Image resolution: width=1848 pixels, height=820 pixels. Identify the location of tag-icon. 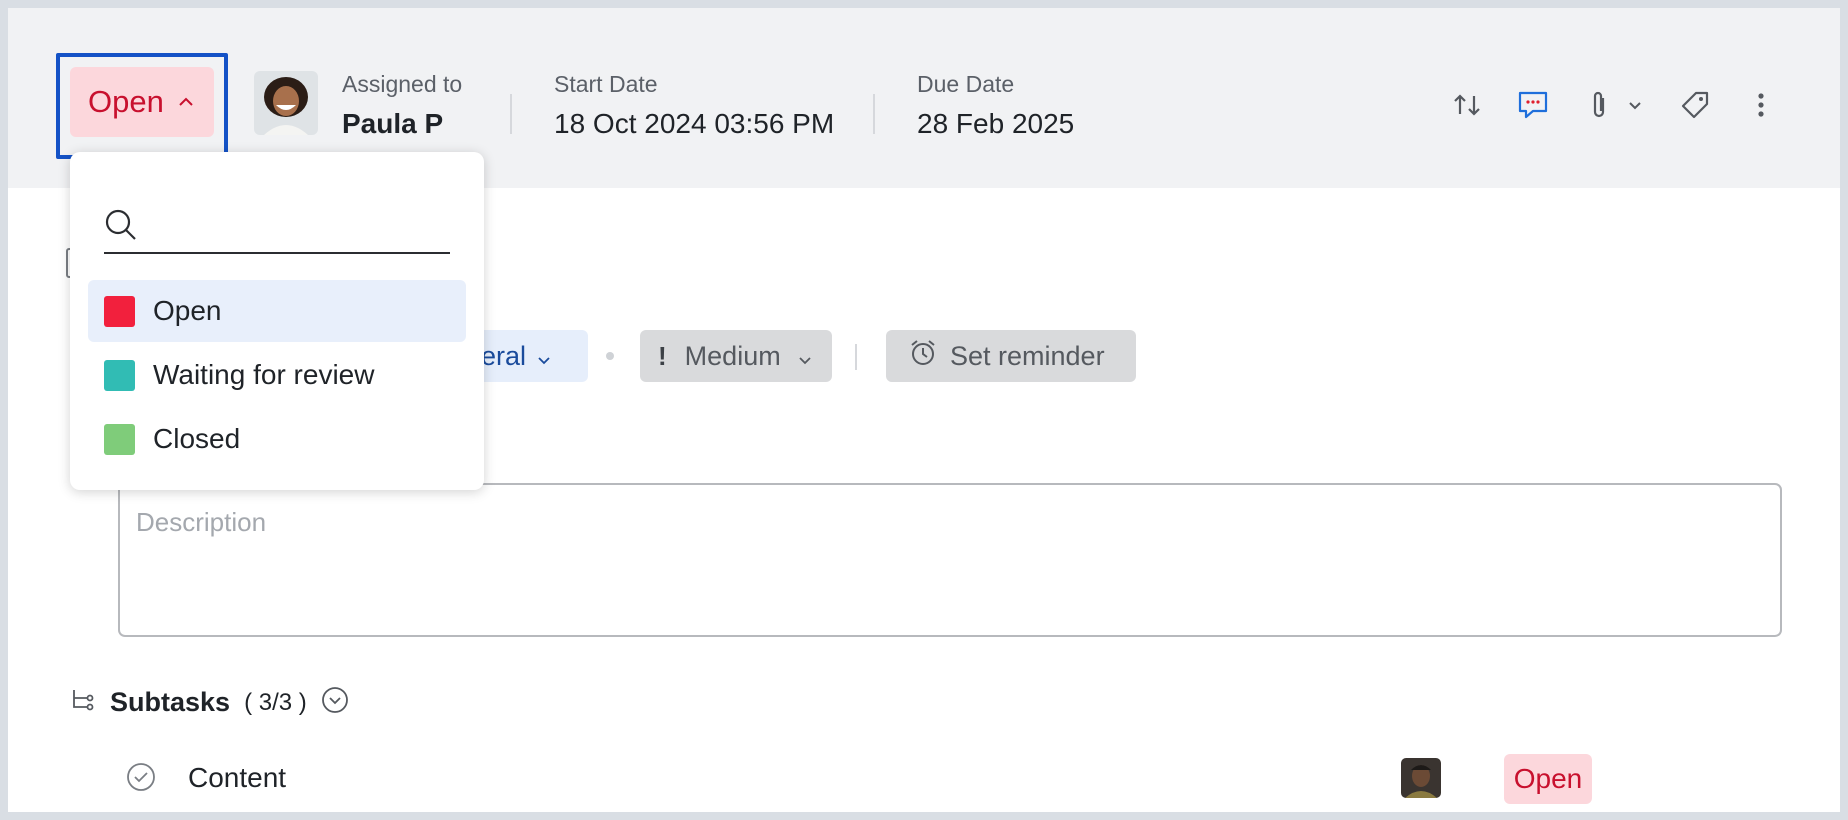
(1695, 105).